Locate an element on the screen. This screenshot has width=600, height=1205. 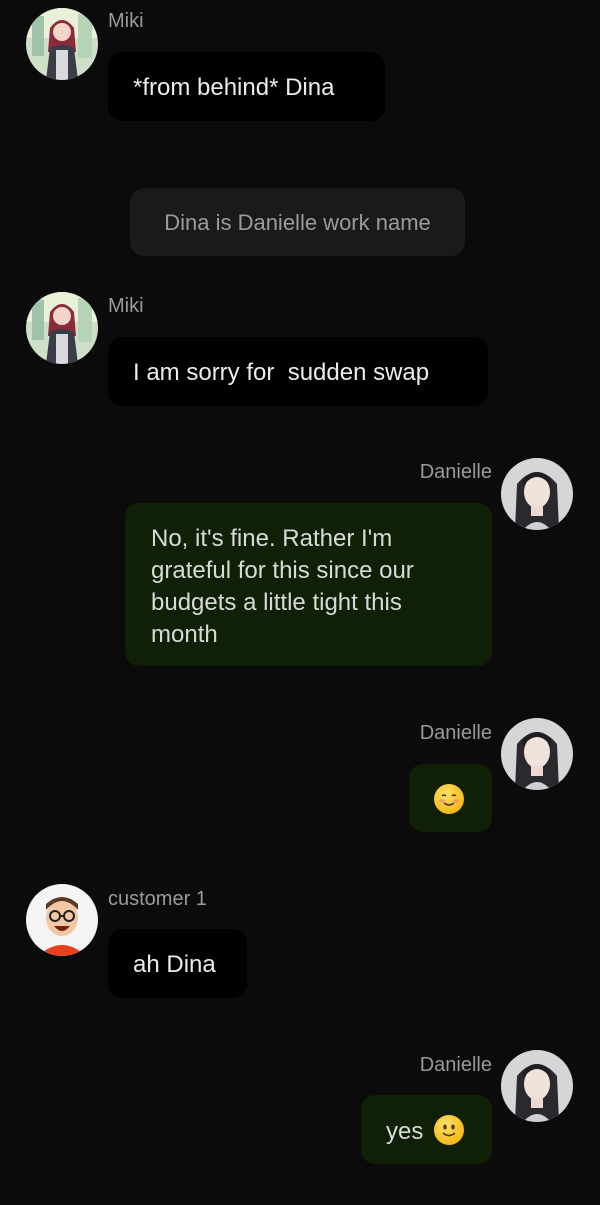
message-text-line: No, it's fine. Rather I'm is located at coordinates (272, 538).